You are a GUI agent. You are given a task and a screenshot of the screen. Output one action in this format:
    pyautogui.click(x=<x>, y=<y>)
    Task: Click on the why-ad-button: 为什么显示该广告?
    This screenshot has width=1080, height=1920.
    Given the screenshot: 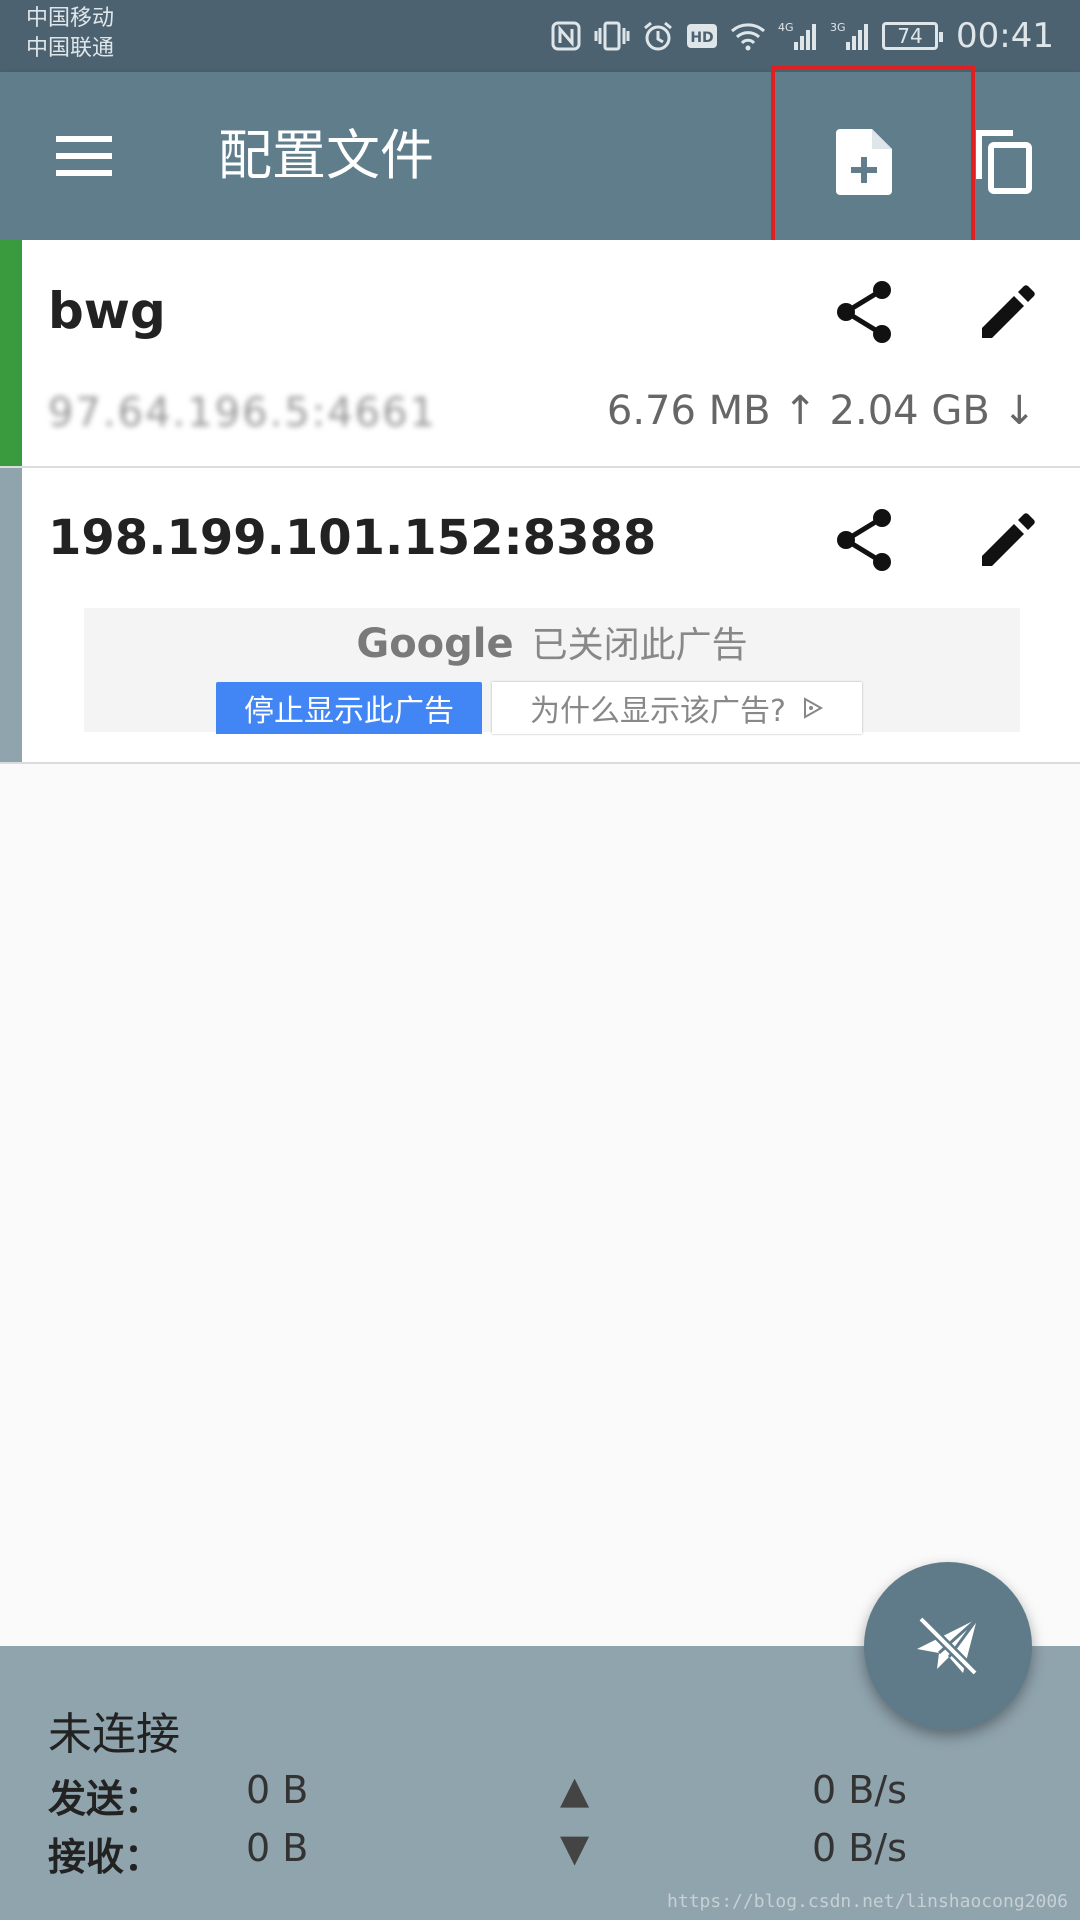 What is the action you would take?
    pyautogui.click(x=677, y=708)
    